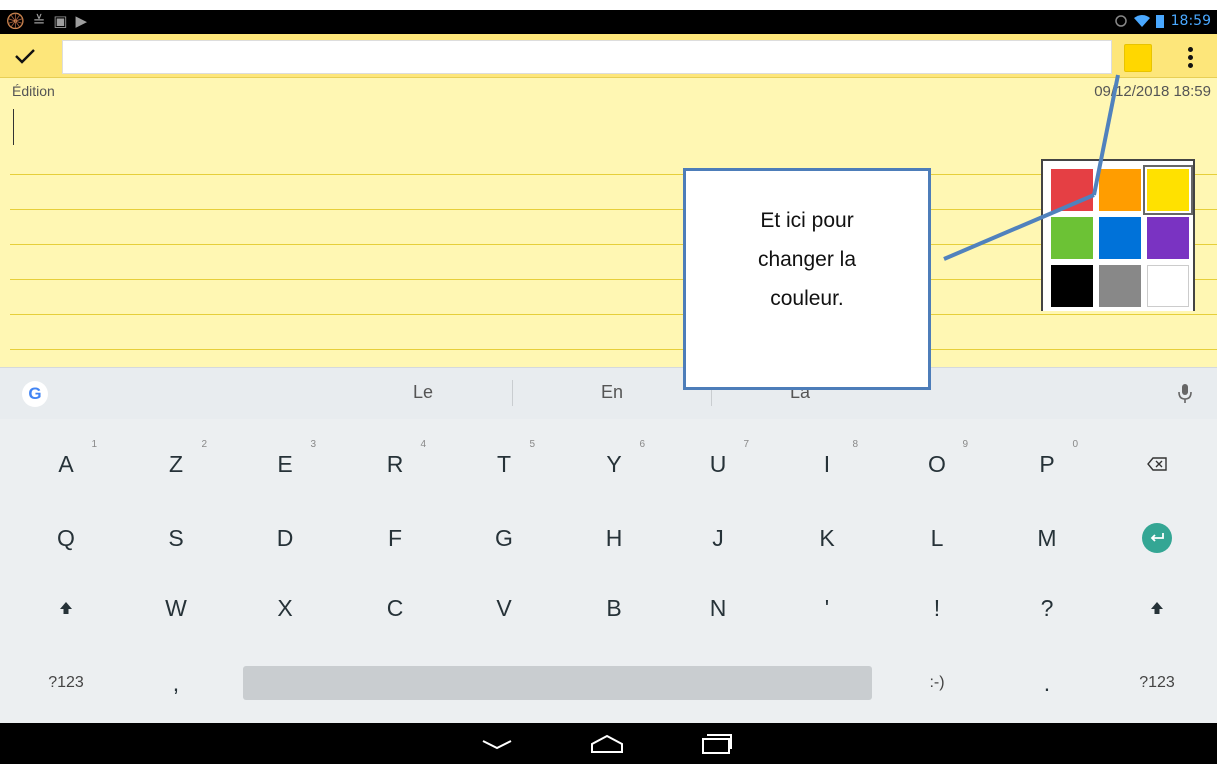 The height and width of the screenshot is (764, 1217). I want to click on key-period: ., so click(1047, 683).